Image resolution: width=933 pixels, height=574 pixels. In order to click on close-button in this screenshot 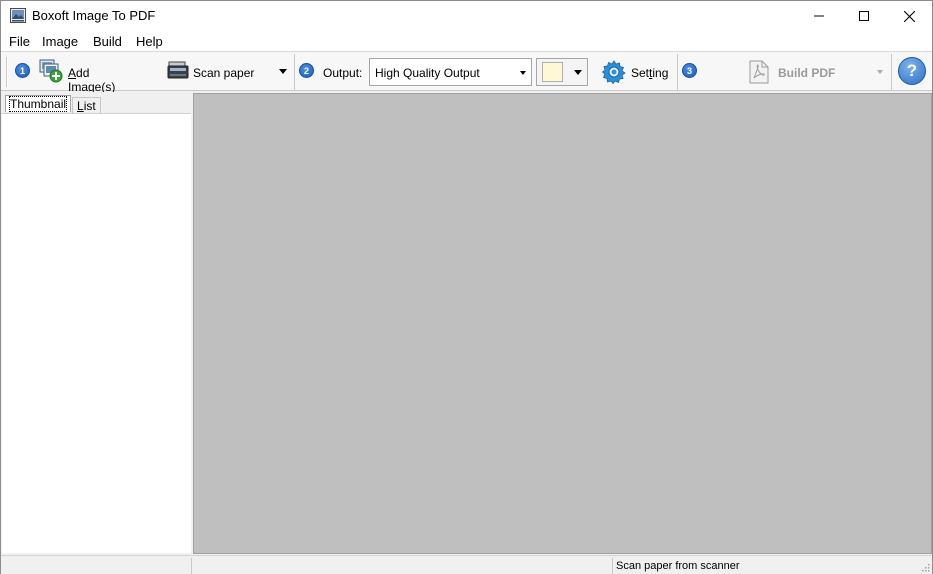, I will do `click(909, 16)`.